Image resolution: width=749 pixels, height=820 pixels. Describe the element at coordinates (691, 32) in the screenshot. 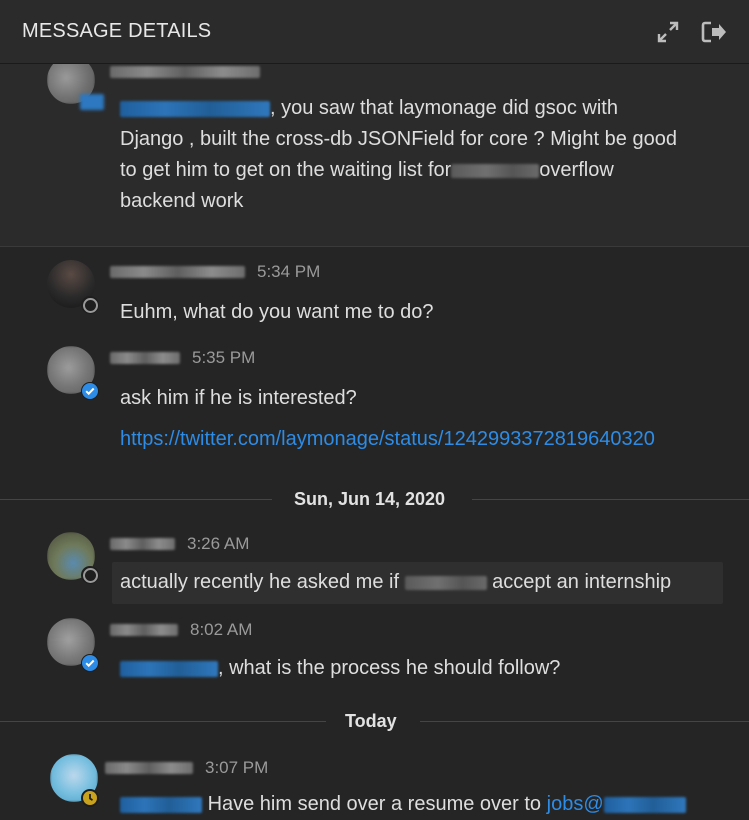

I see `header-actions` at that location.